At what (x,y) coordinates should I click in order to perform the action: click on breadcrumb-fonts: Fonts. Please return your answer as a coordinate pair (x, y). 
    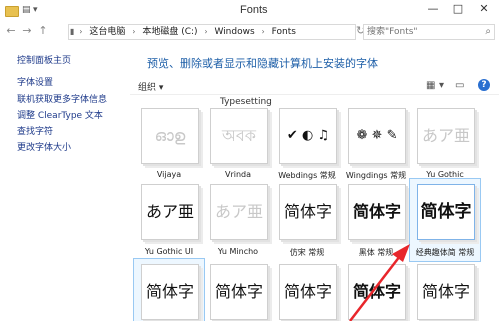
    Looking at the image, I should click on (284, 32).